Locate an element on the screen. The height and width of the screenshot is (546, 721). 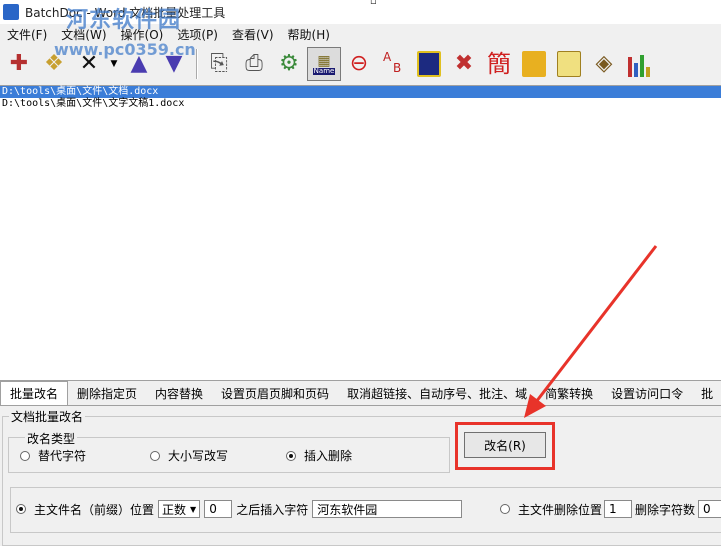
batch-rename-group-title: 文档批量改名 is located at coordinates (47, 416).